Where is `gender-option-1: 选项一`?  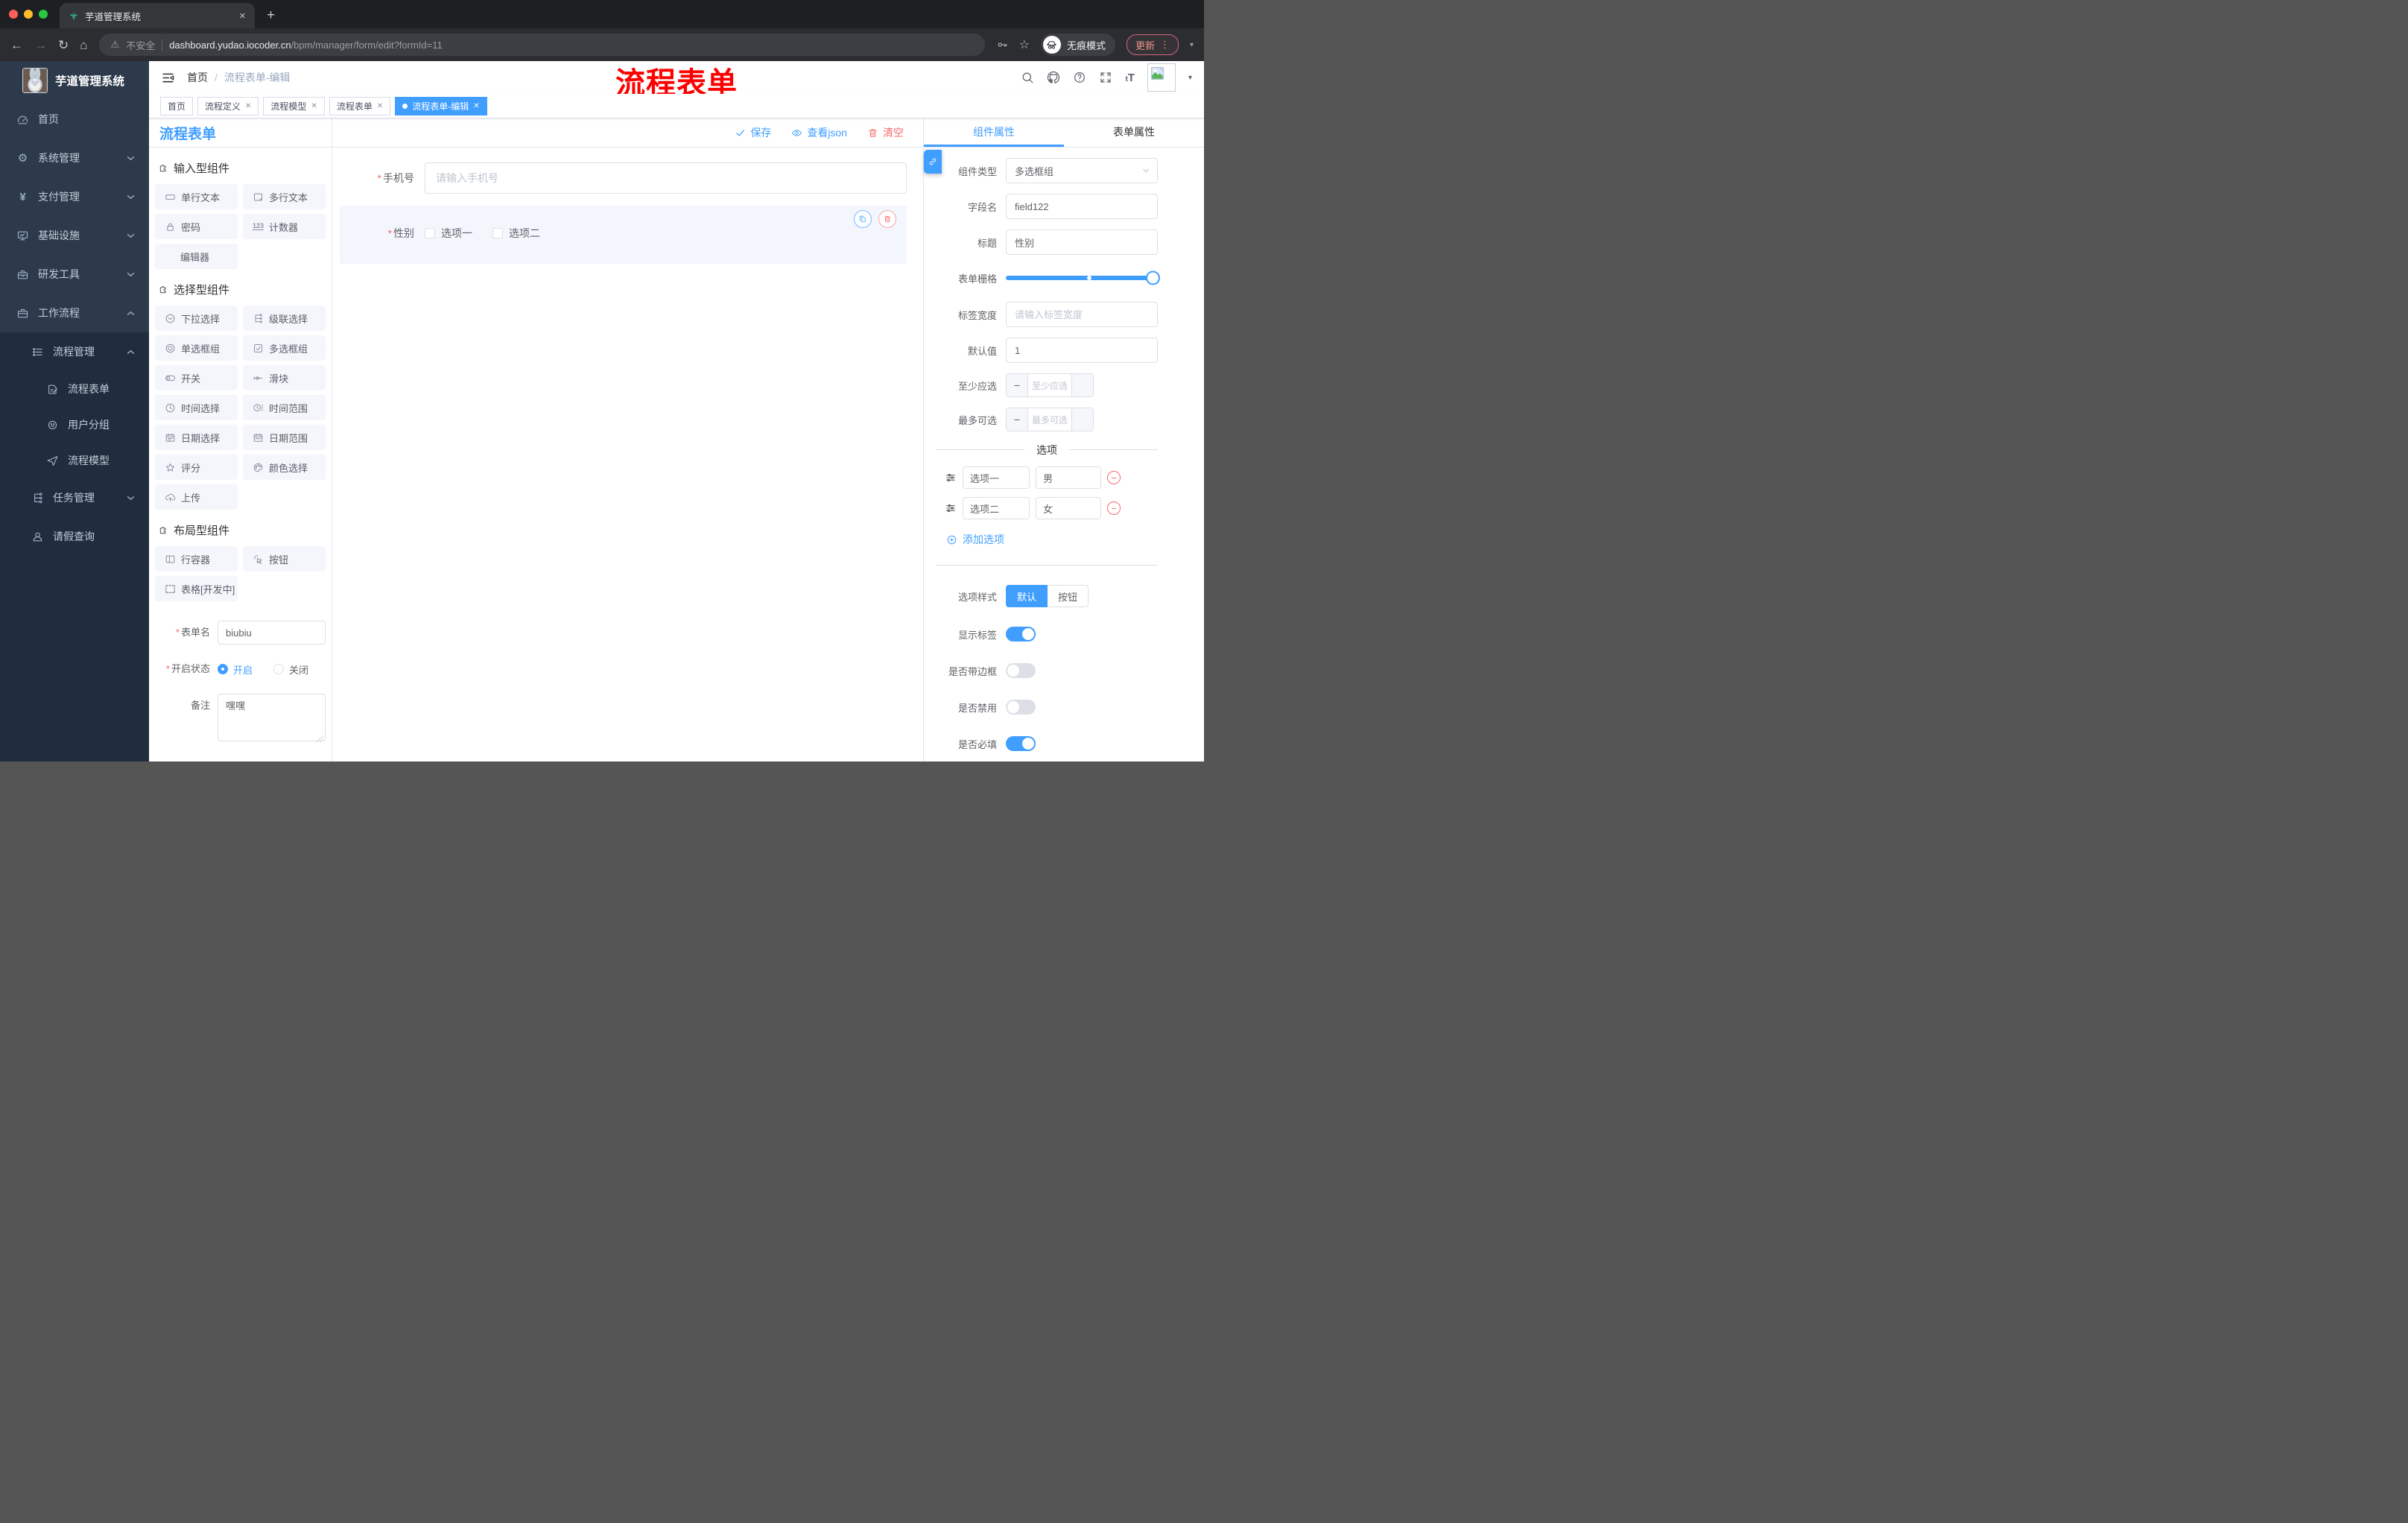 gender-option-1: 选项一 is located at coordinates (448, 234).